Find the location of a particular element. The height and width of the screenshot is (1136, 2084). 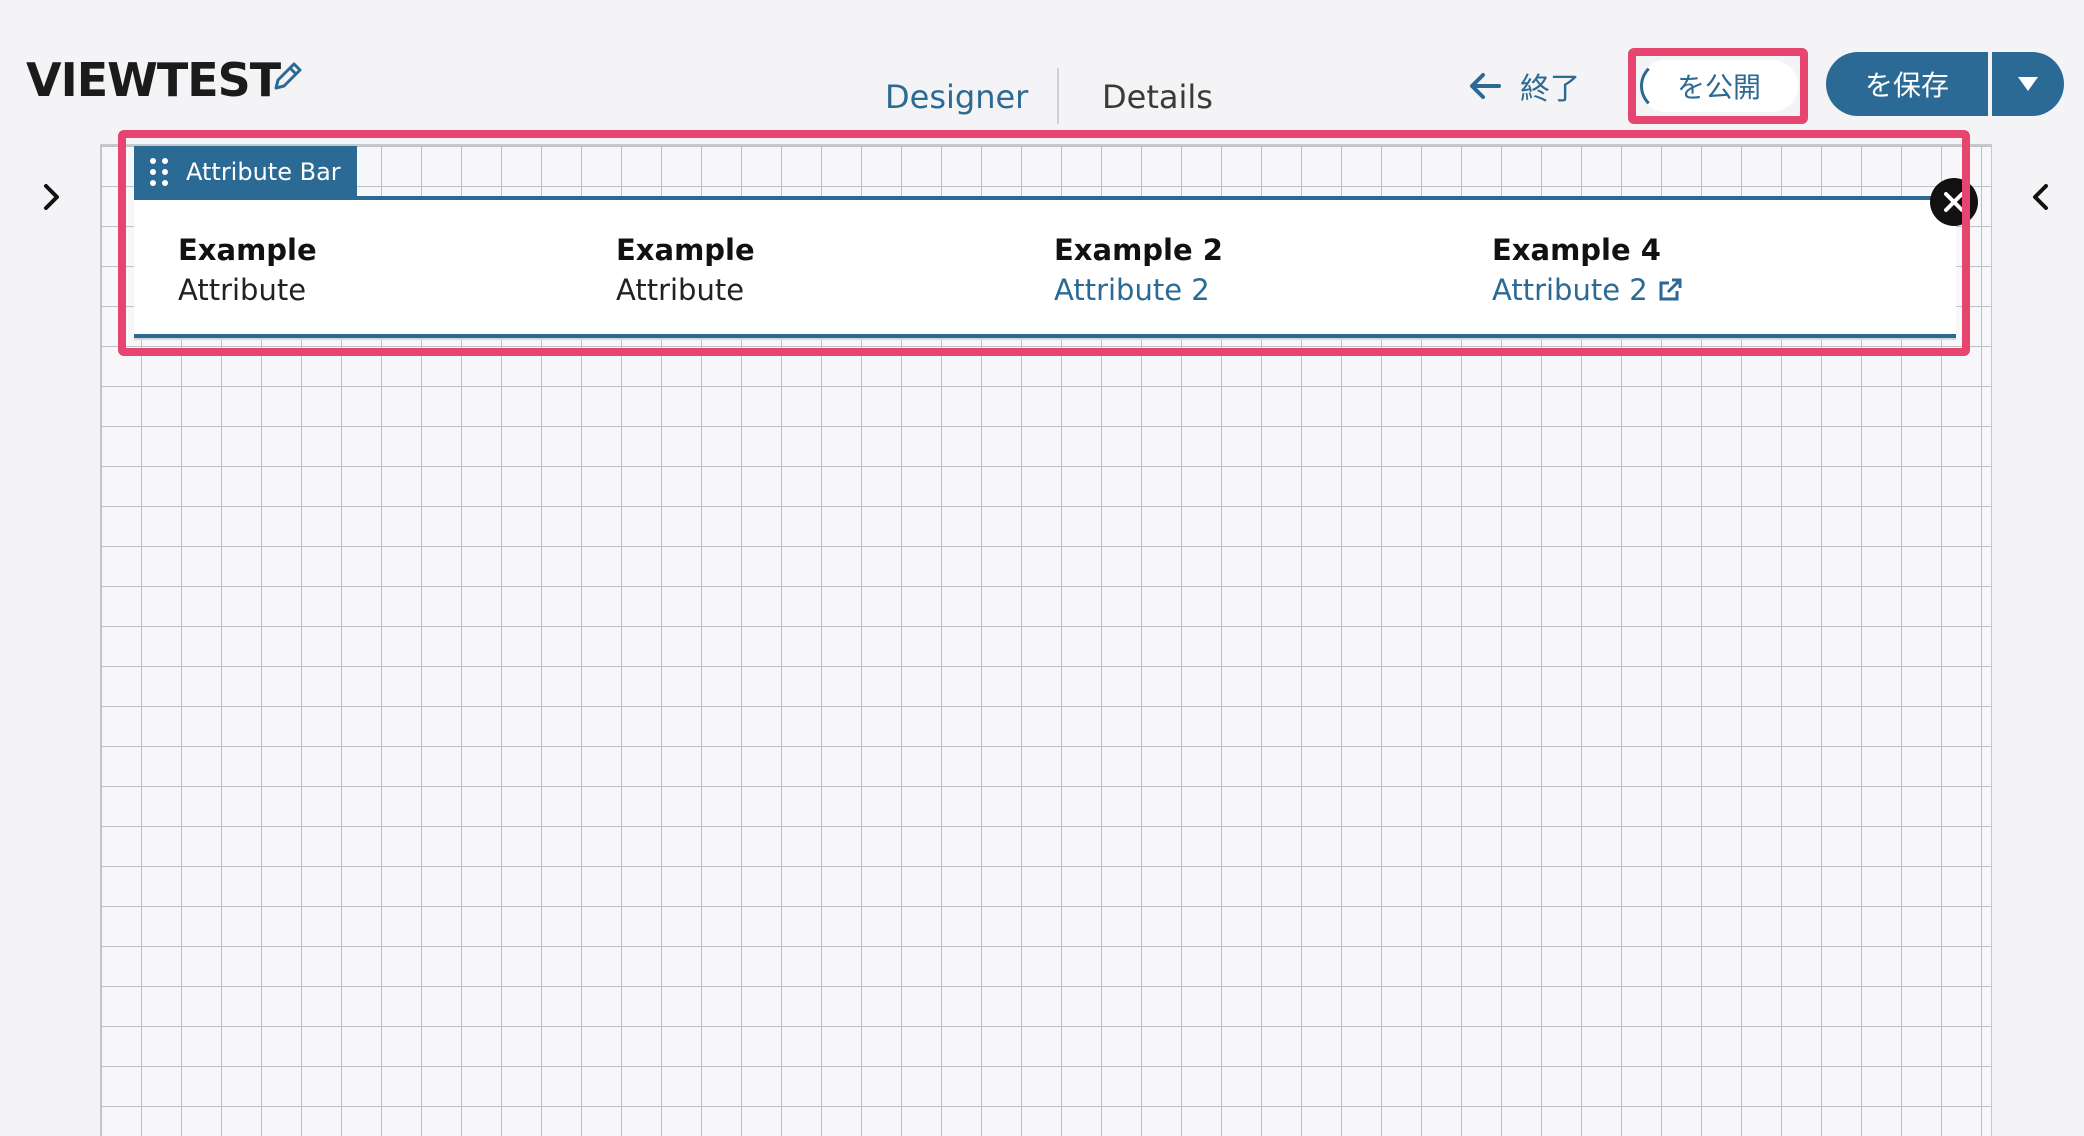

widget-drag-tag: Attribute Bar is located at coordinates (245, 172).